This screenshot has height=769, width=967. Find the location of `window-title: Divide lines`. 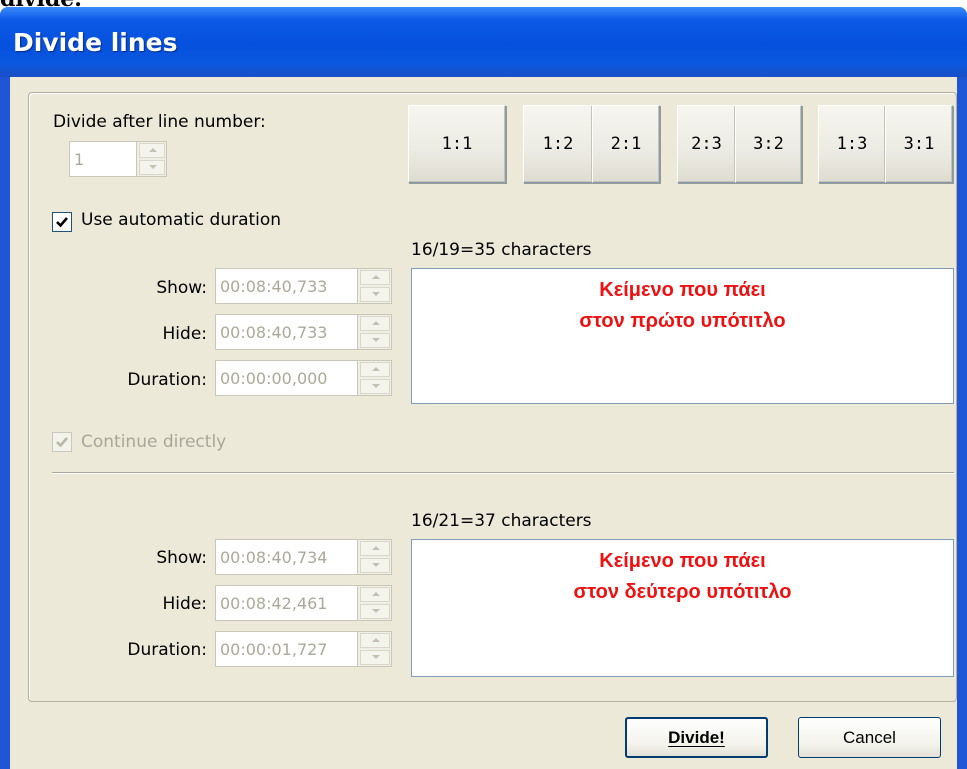

window-title: Divide lines is located at coordinates (95, 42).